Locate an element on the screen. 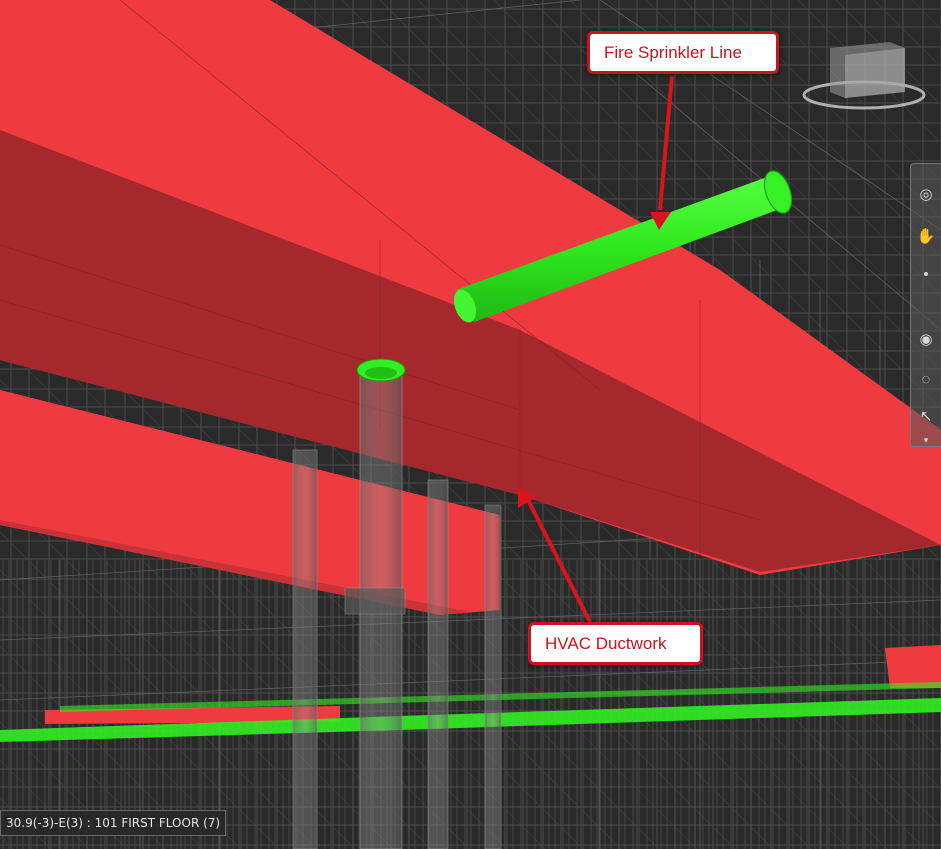 This screenshot has height=849, width=941. zoom-icon: • is located at coordinates (926, 275).